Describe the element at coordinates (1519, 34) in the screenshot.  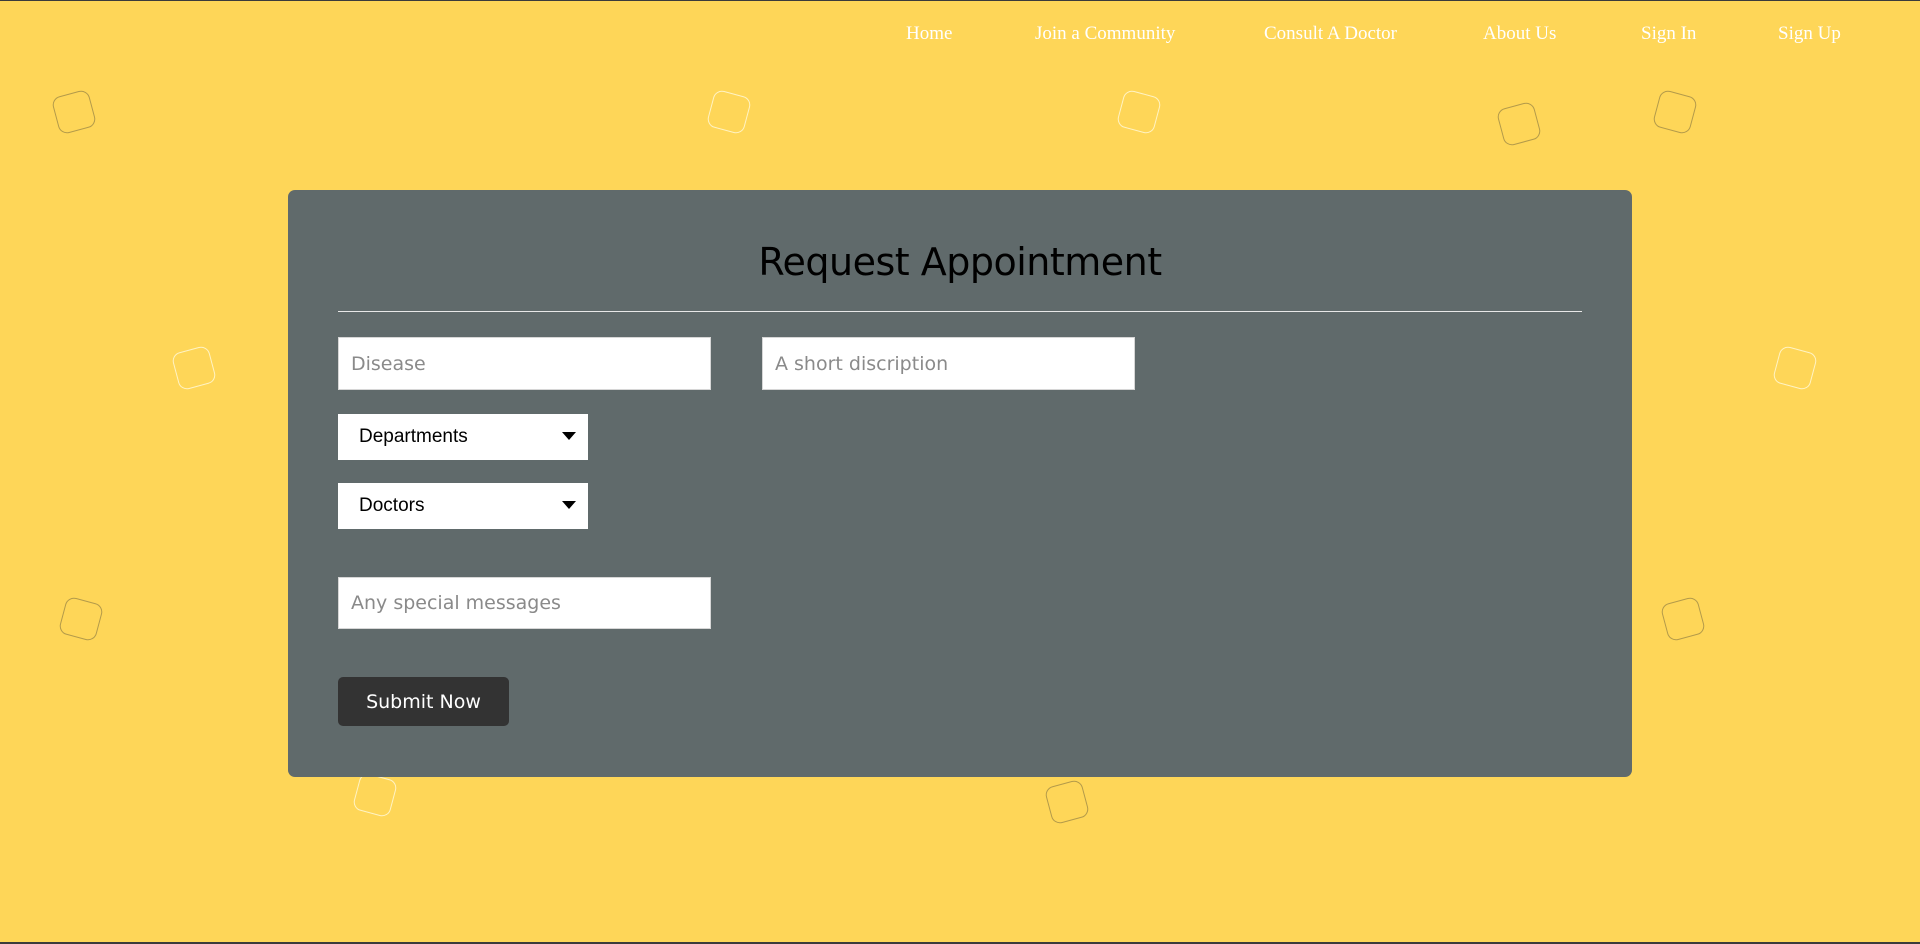
I see `nav-about-link: About Us` at that location.